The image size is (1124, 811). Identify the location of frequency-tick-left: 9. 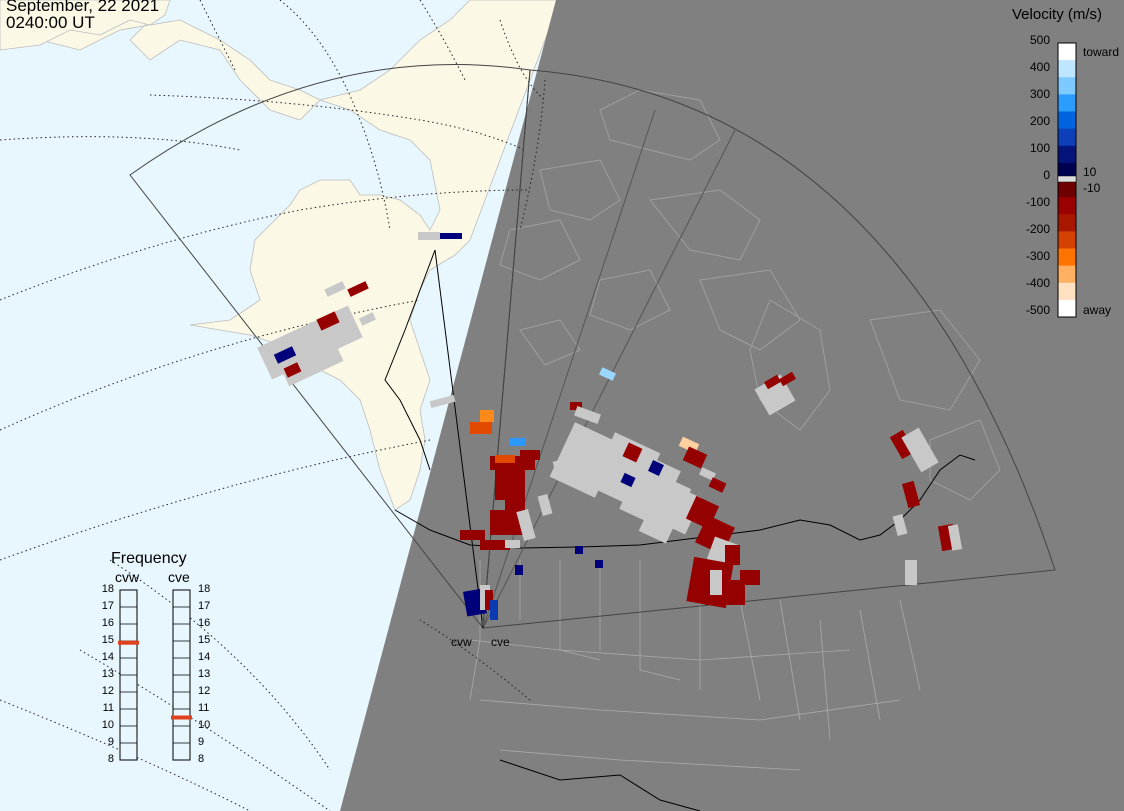
(110, 742).